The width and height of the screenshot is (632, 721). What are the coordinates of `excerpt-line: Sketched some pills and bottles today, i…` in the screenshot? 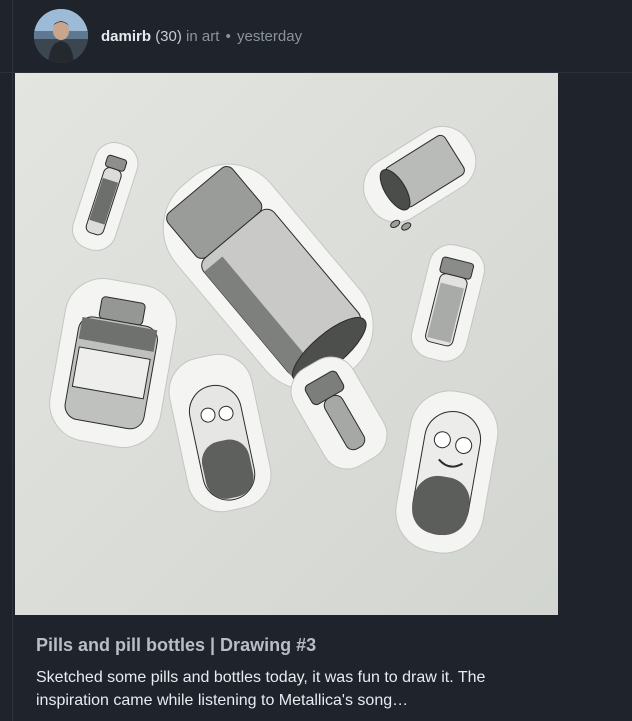 It's located at (261, 677).